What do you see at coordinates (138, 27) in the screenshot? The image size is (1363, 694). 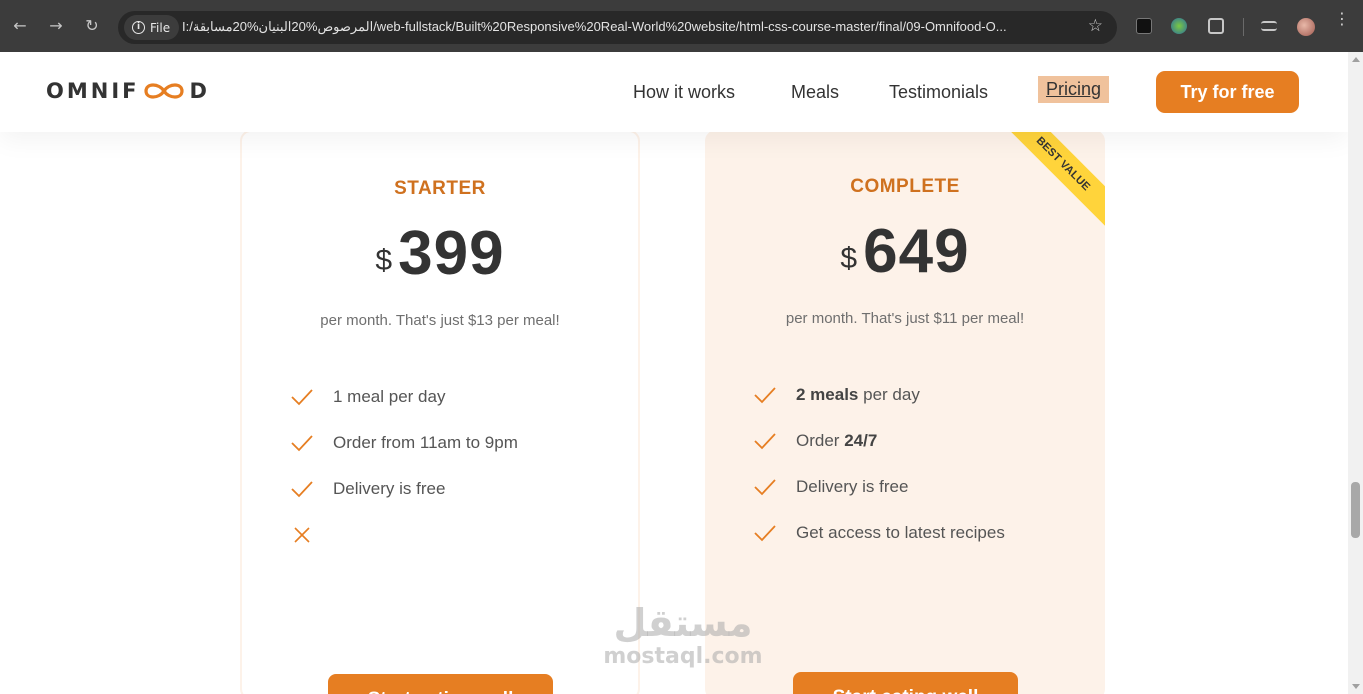 I see `info-icon: i` at bounding box center [138, 27].